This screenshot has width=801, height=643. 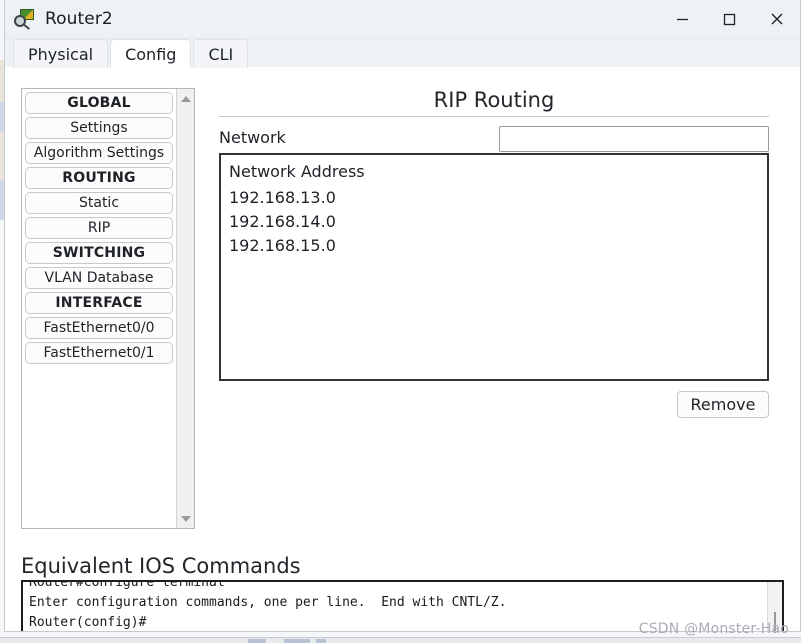 I want to click on sidebar-item-interface: INTERFACE, so click(x=99, y=303).